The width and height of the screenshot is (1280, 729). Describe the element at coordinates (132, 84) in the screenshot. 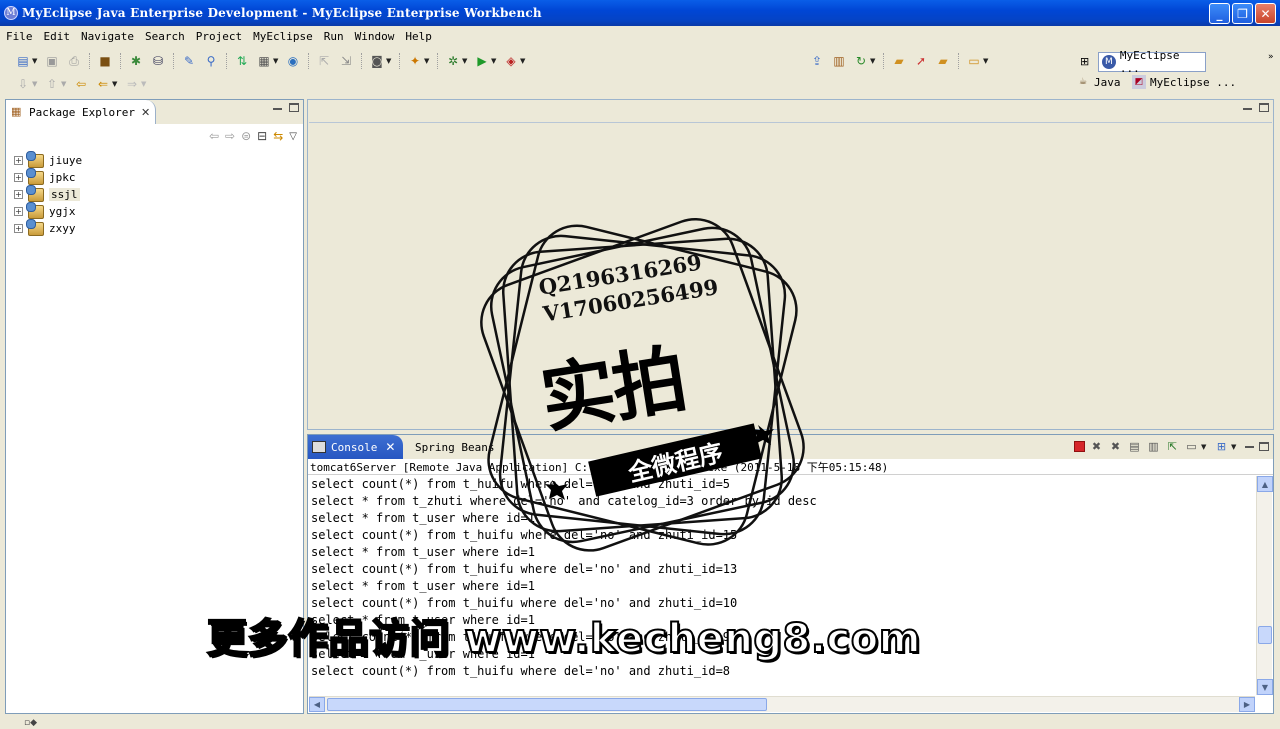

I see `forward-icon: ⇒` at that location.